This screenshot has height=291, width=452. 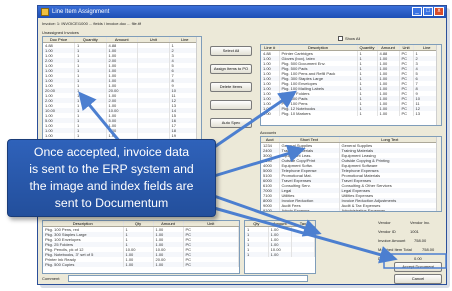 I want to click on difference-label: Difference, so click(x=387, y=258).